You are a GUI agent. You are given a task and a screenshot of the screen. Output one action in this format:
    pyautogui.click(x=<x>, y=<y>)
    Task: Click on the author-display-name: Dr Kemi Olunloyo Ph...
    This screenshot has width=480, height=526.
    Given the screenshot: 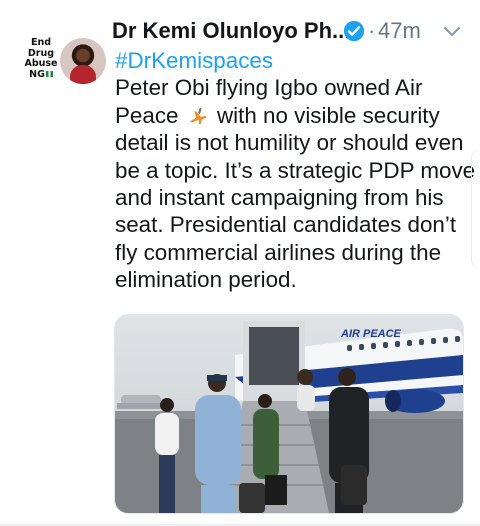 What is the action you would take?
    pyautogui.click(x=231, y=31)
    